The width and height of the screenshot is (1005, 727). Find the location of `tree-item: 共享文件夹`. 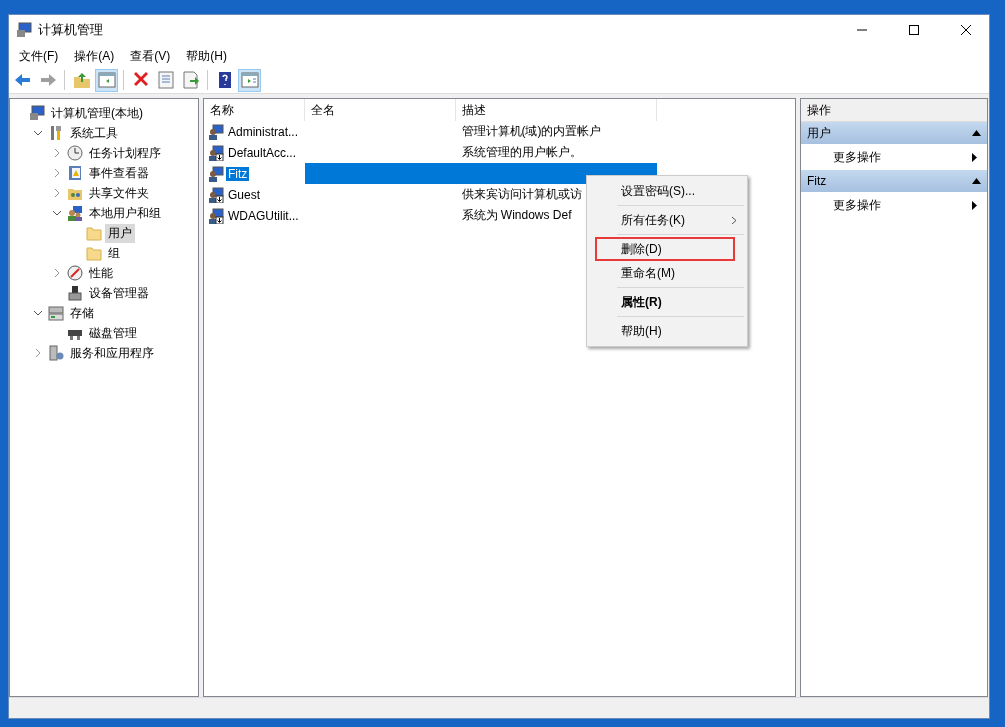

tree-item: 共享文件夹 is located at coordinates (119, 193).